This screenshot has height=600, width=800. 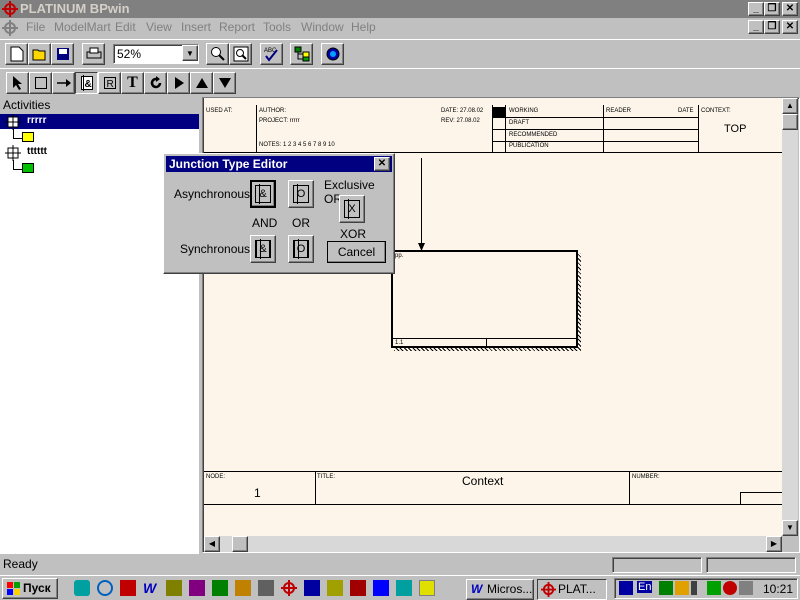 I want to click on scroll-left-icon: ◀, so click(x=212, y=544).